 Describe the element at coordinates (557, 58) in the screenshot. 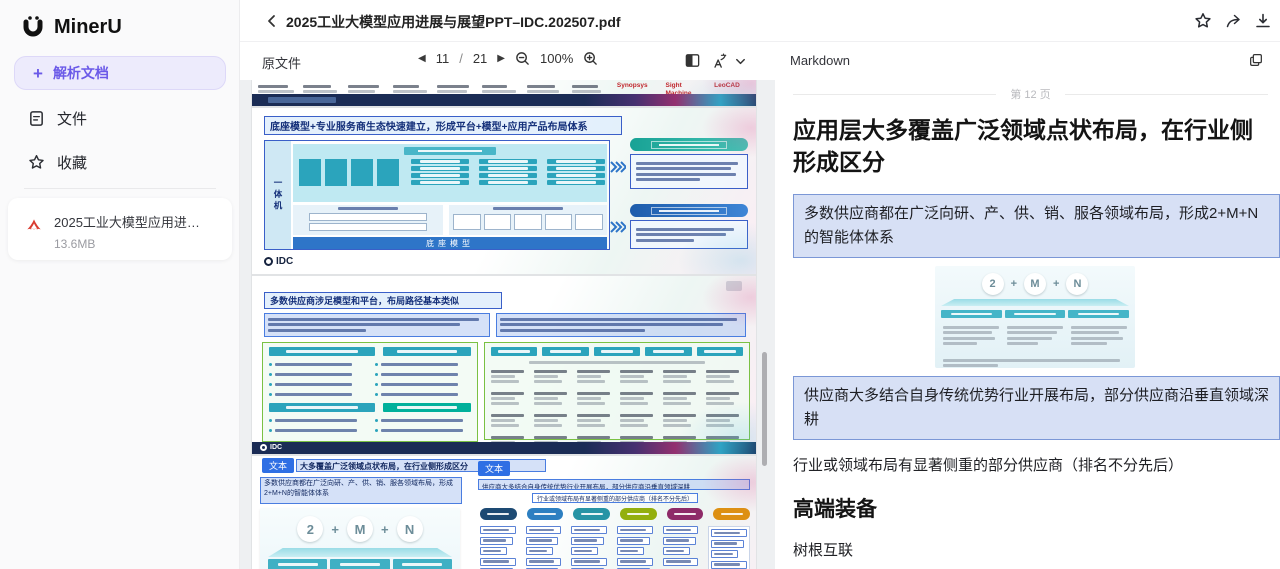

I see `zoom-level: 100%` at that location.